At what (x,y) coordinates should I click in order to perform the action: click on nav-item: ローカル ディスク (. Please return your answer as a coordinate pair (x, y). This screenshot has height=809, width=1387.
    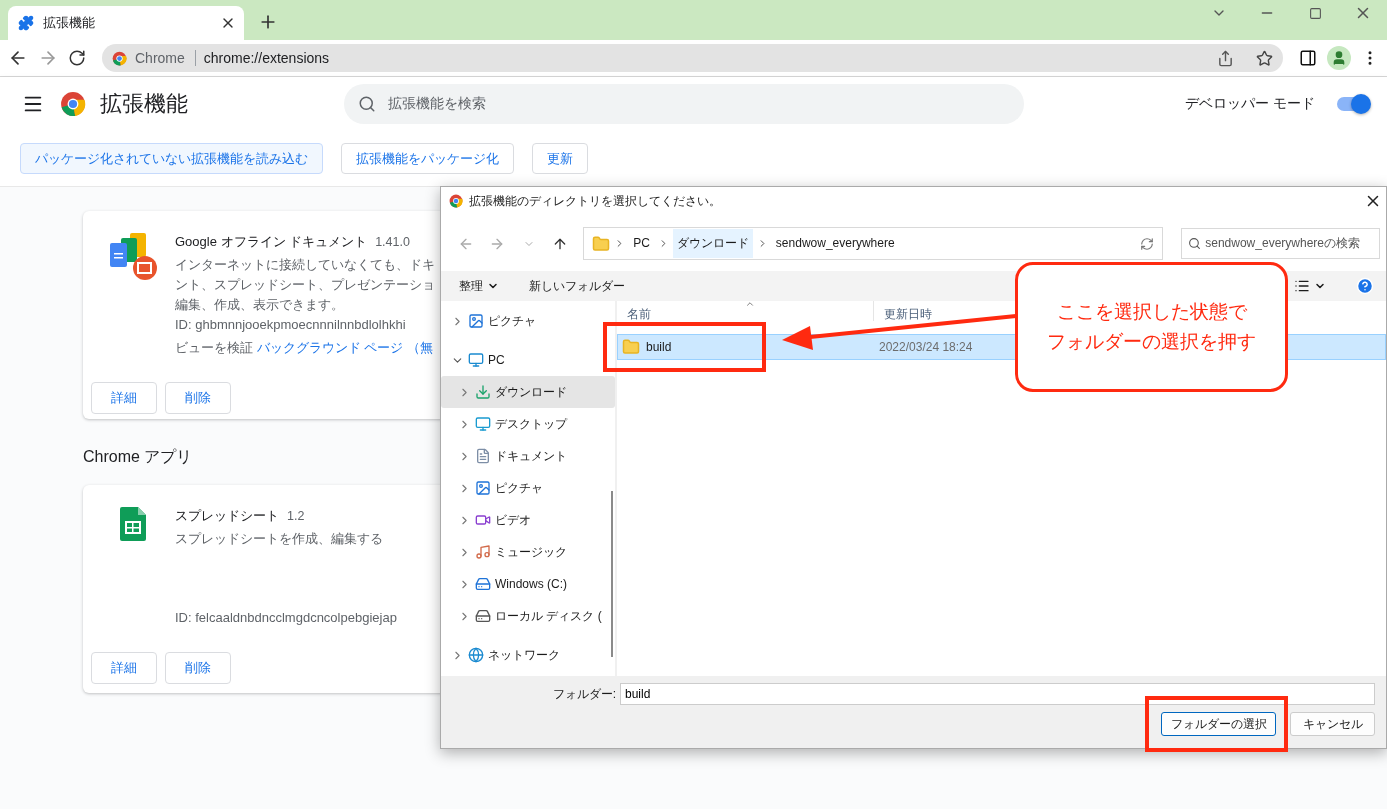
    Looking at the image, I should click on (528, 616).